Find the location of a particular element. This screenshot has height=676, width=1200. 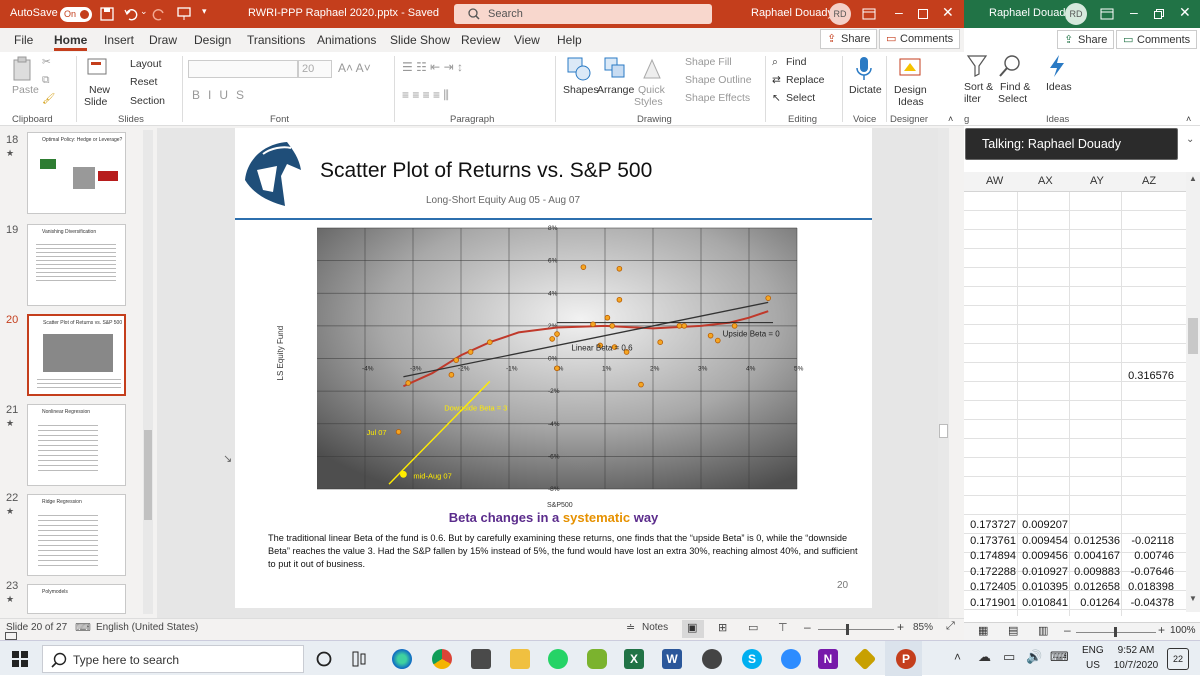

column-header-ax: AX is located at coordinates (1045, 181).